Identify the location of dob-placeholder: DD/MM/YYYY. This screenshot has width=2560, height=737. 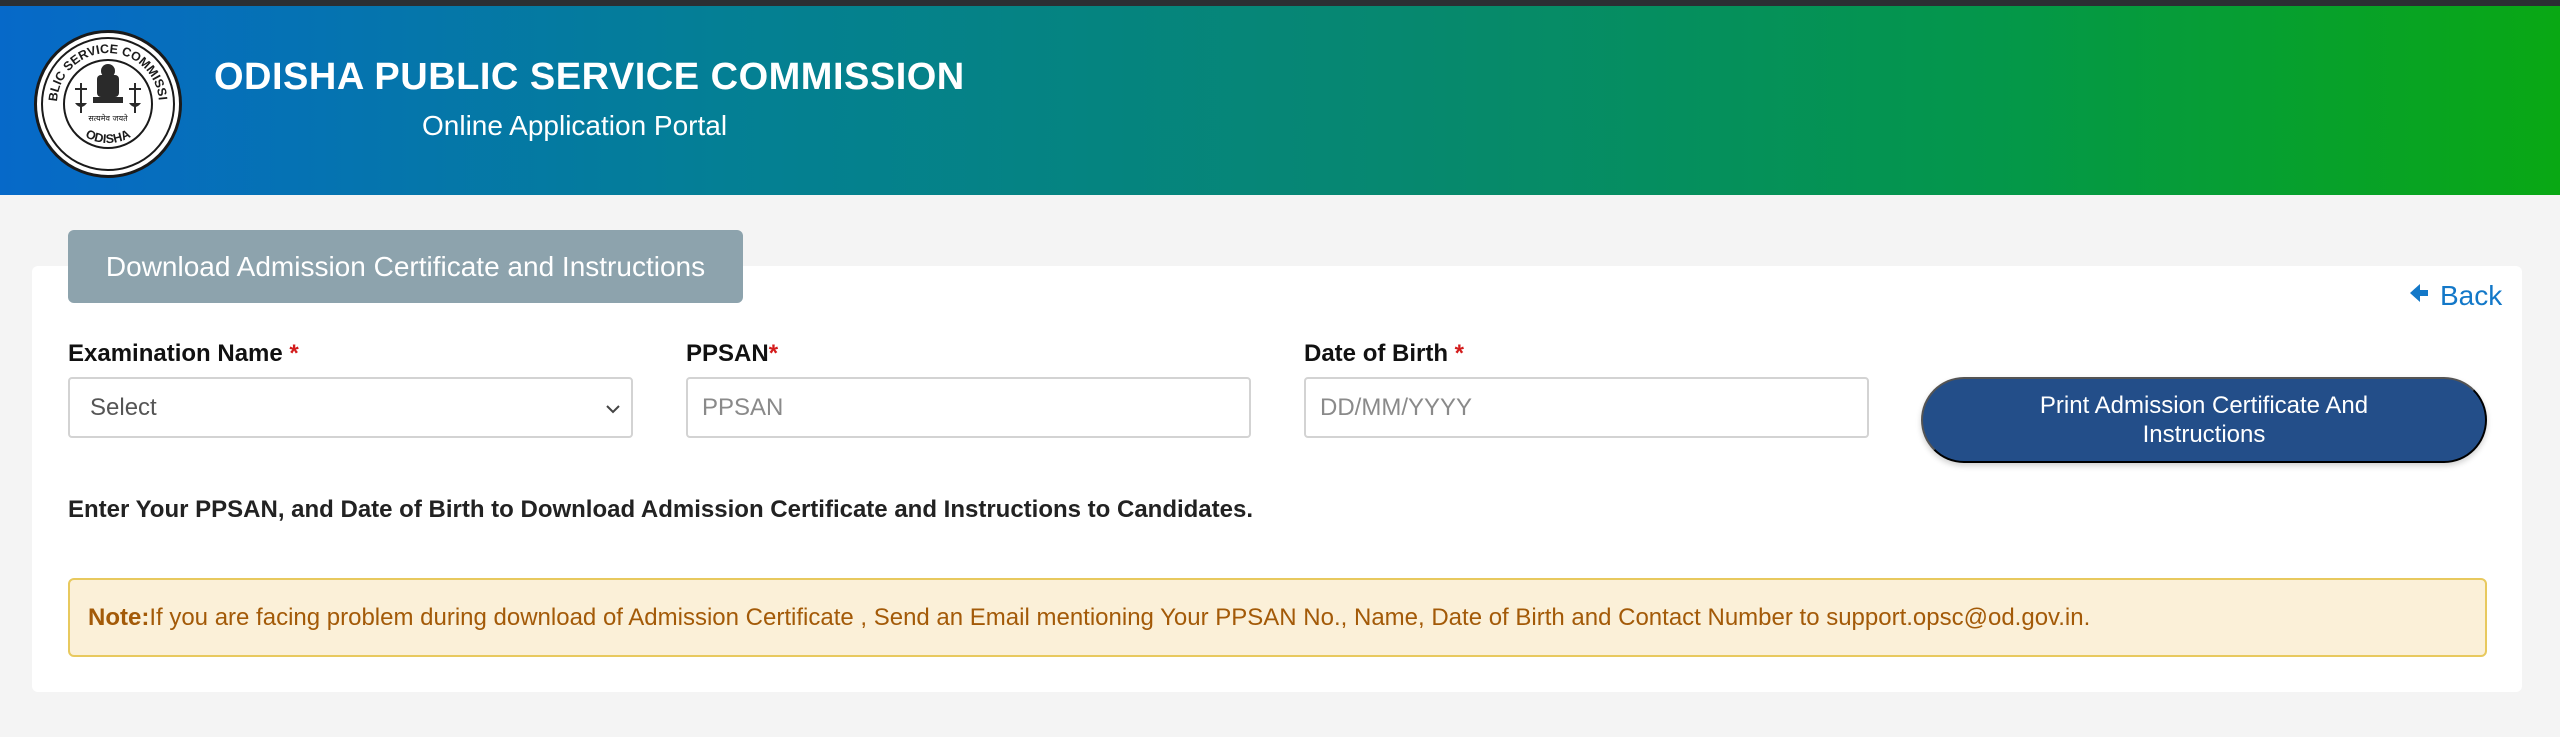
(1396, 407).